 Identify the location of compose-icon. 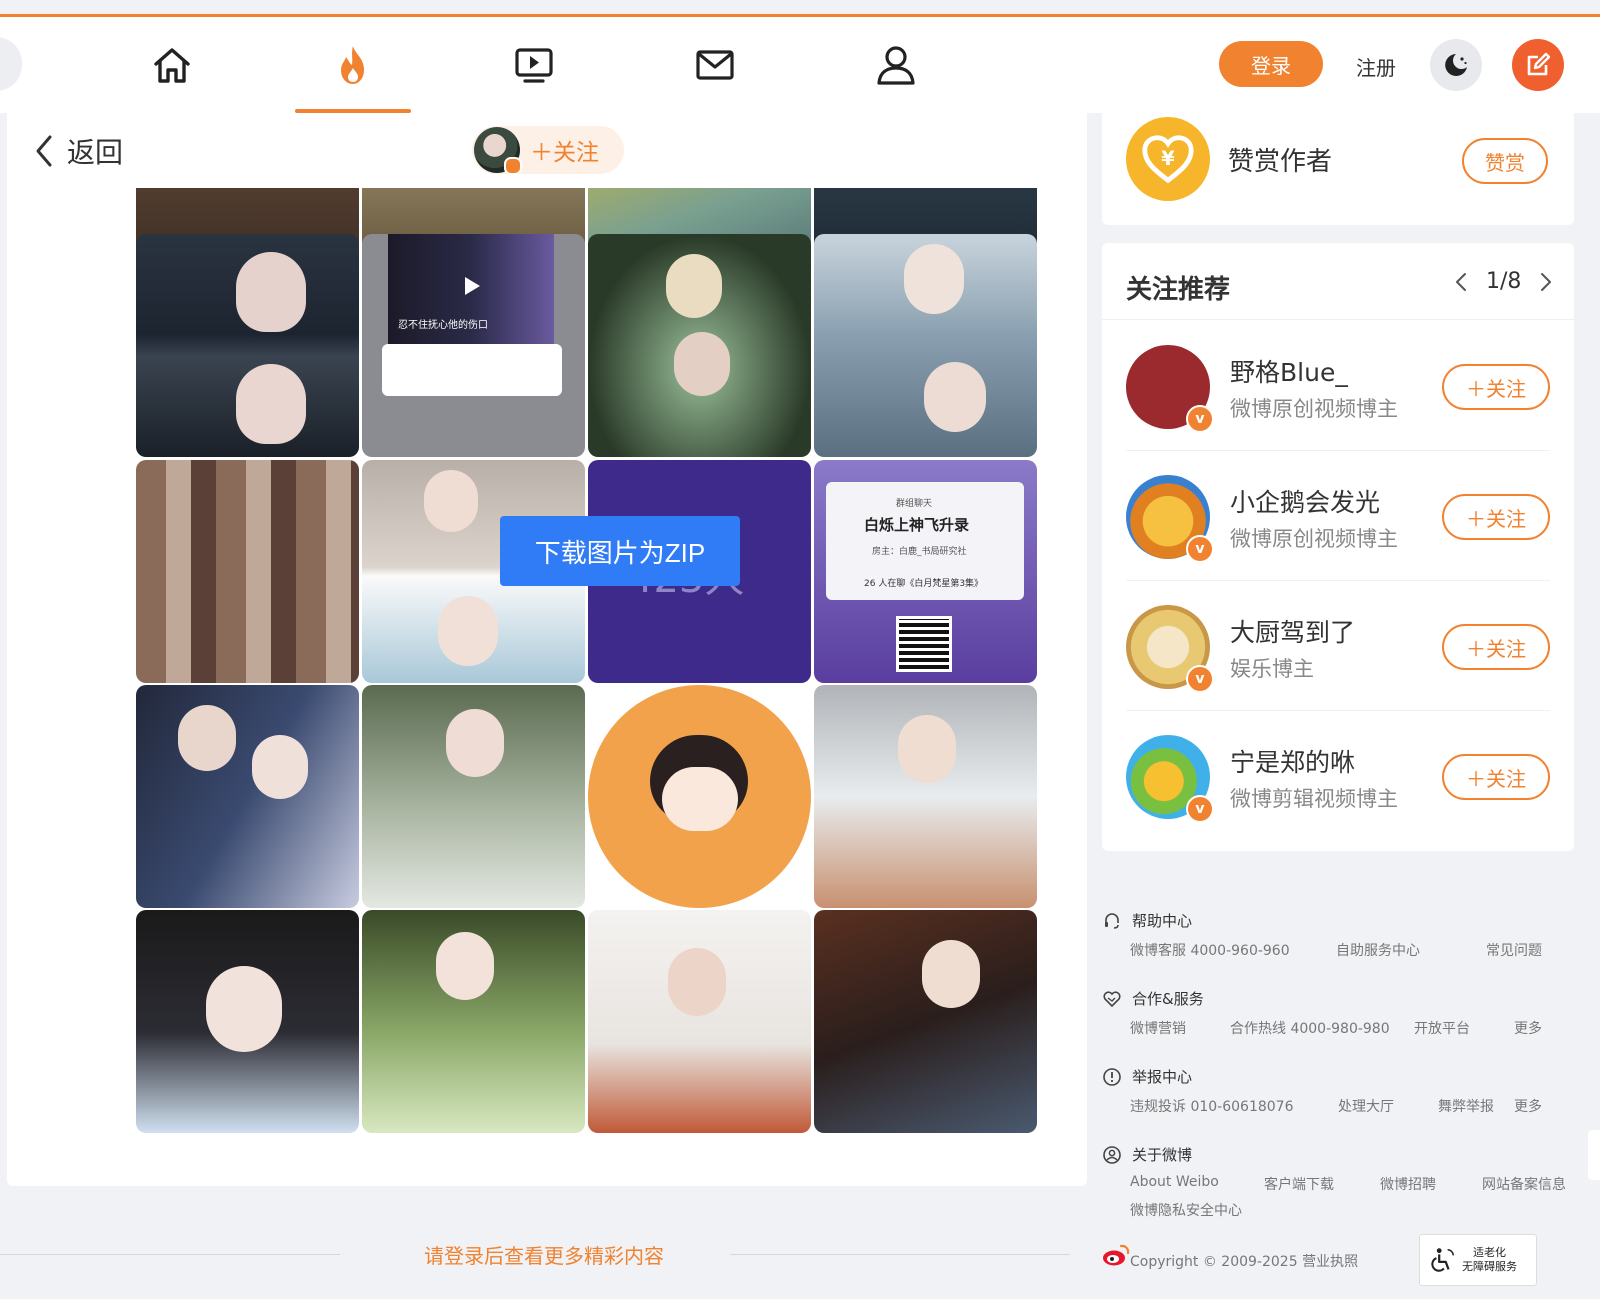
(1539, 64).